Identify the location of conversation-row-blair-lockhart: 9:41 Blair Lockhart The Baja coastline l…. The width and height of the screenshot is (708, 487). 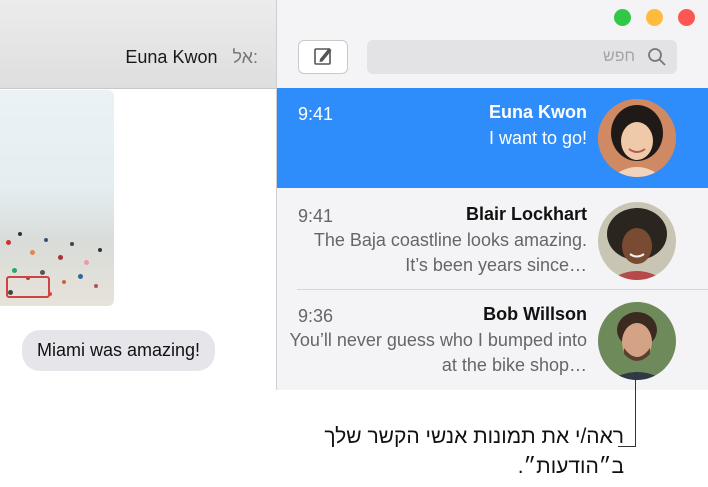
(492, 240).